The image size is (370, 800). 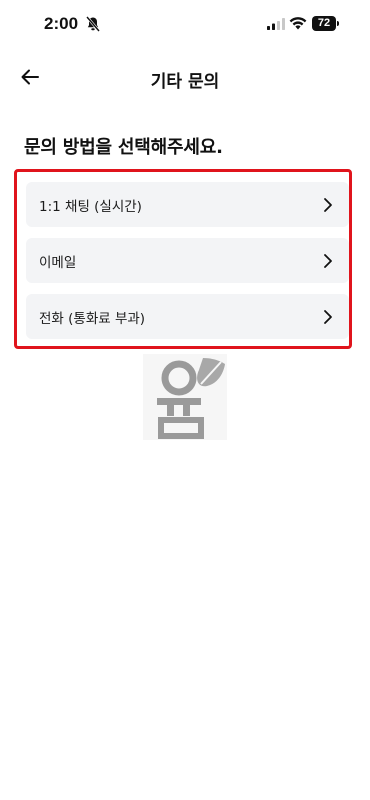 What do you see at coordinates (58, 262) in the screenshot?
I see `option-label: 이메일` at bounding box center [58, 262].